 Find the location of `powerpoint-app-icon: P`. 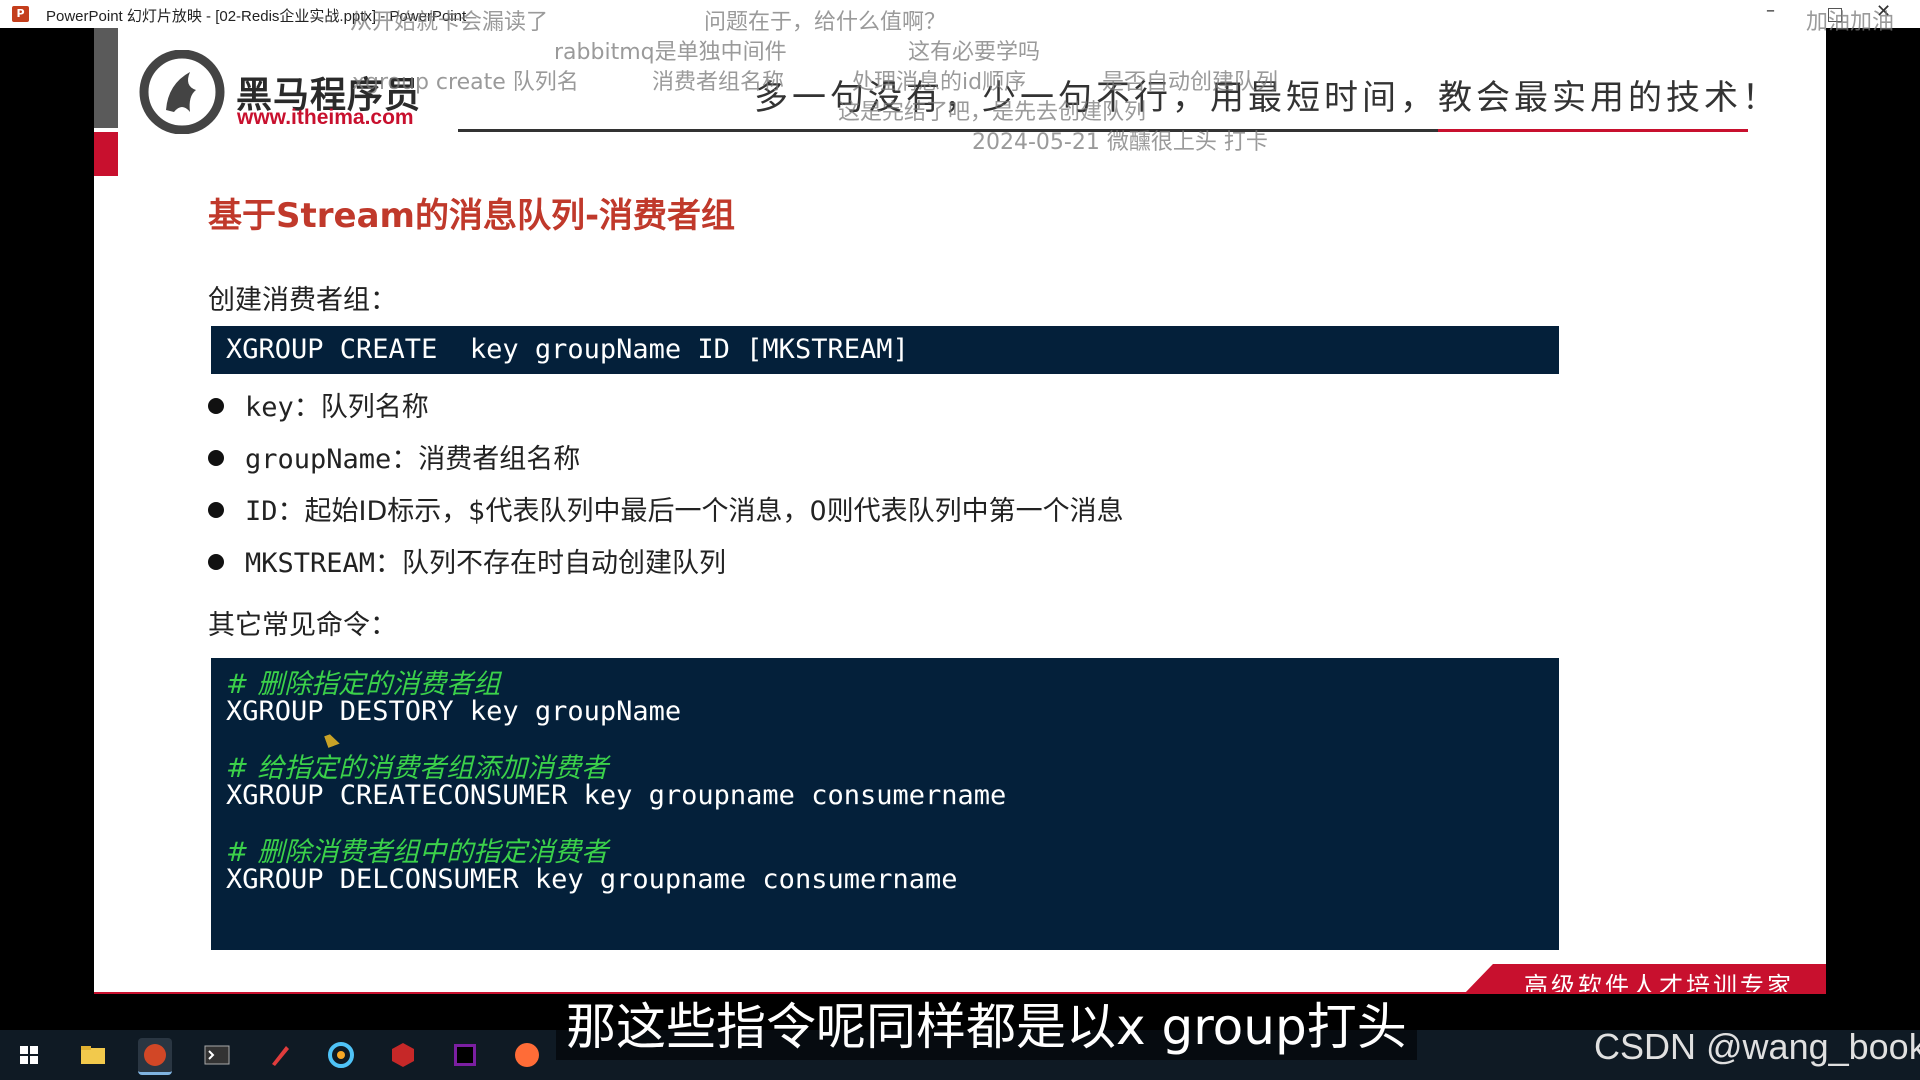

powerpoint-app-icon: P is located at coordinates (20, 14).